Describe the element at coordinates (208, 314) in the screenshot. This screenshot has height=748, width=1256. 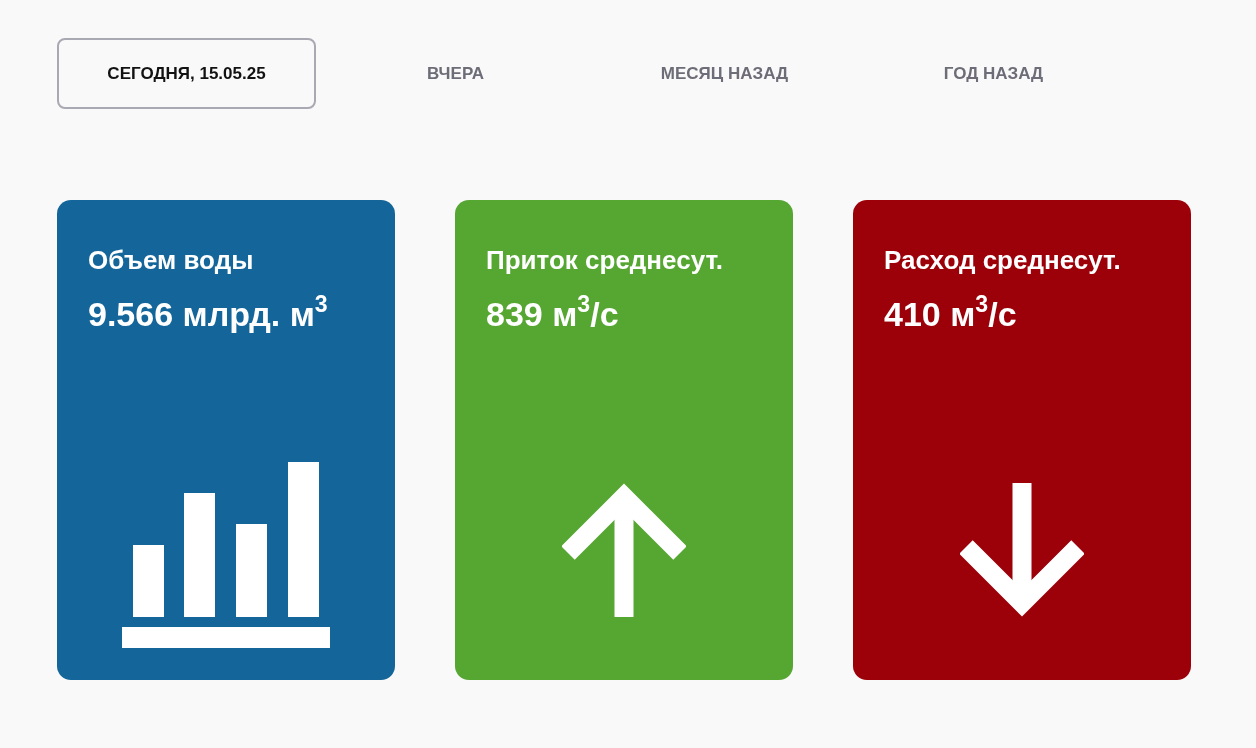
I see `card-value: 9.566 млрд. м$^{3}$` at that location.